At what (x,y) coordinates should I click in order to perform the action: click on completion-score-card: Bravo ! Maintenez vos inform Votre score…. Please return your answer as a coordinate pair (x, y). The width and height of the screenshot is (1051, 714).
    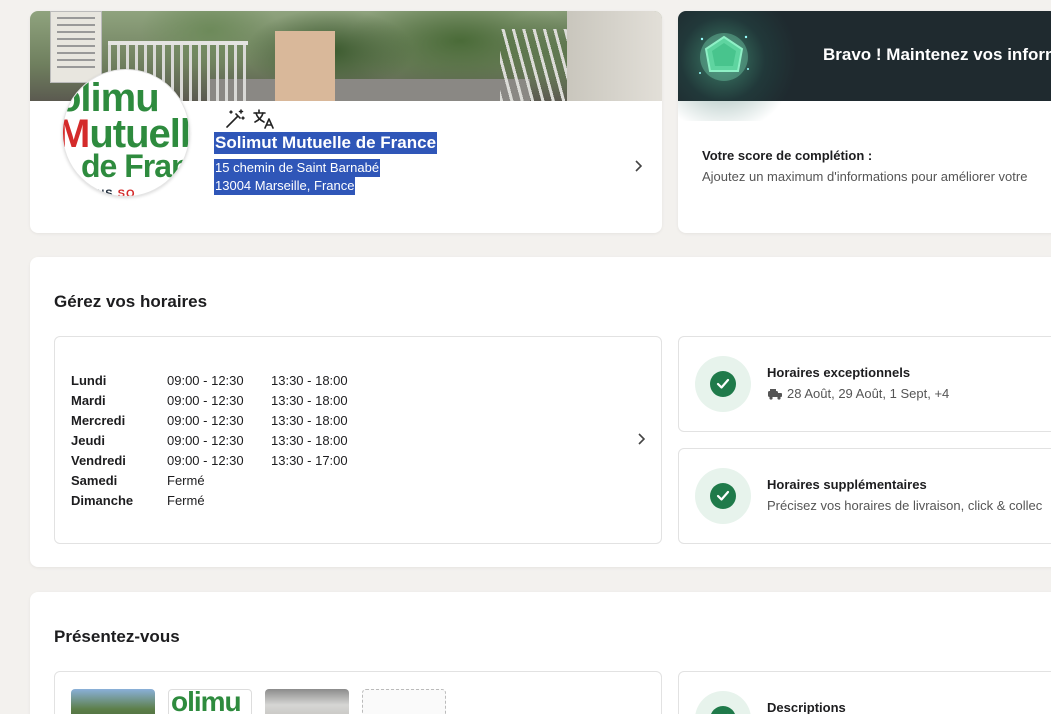
    Looking at the image, I should click on (864, 122).